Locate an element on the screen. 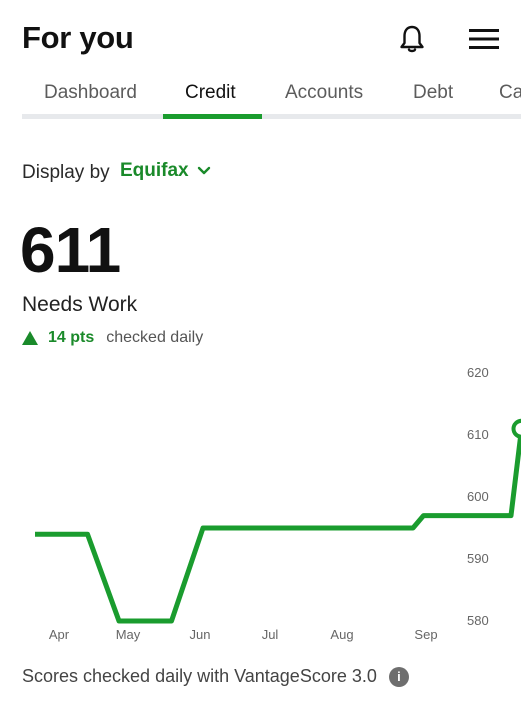 The width and height of the screenshot is (521, 720). chevron-down-icon is located at coordinates (203, 170).